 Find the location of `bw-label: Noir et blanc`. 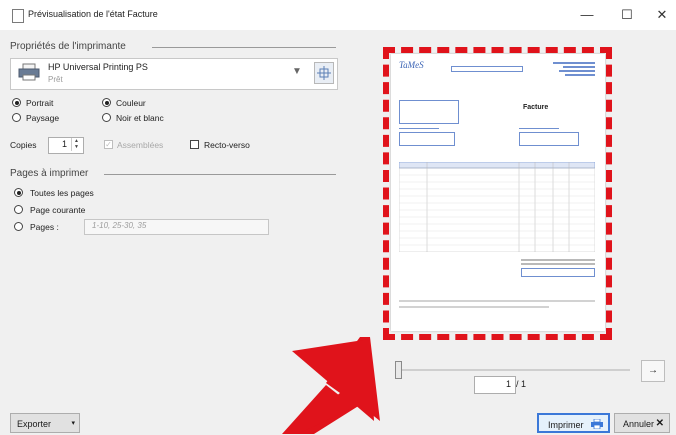

bw-label: Noir et blanc is located at coordinates (140, 118).